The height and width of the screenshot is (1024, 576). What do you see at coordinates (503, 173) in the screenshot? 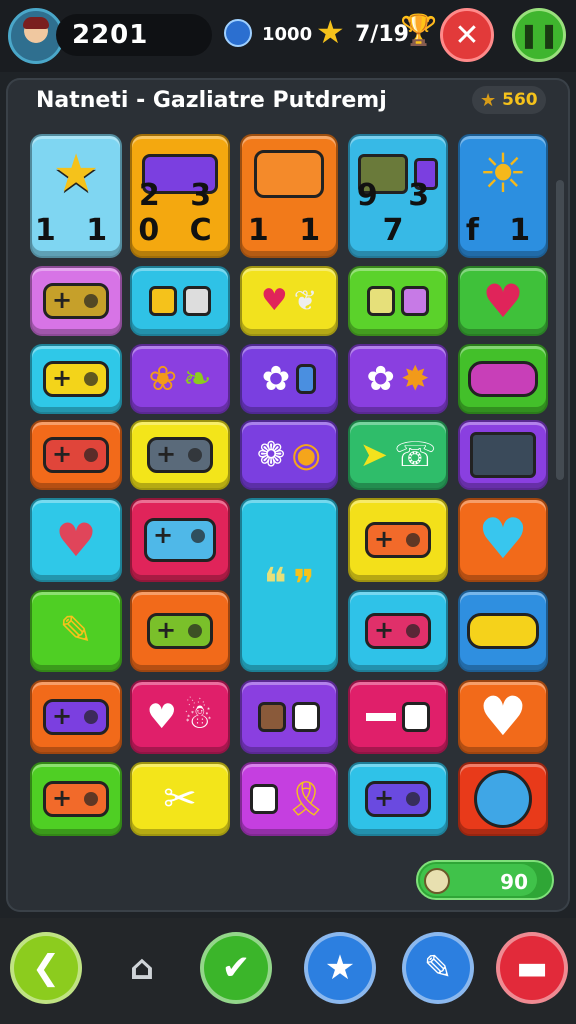
I see `sun-icon: ☀` at bounding box center [503, 173].